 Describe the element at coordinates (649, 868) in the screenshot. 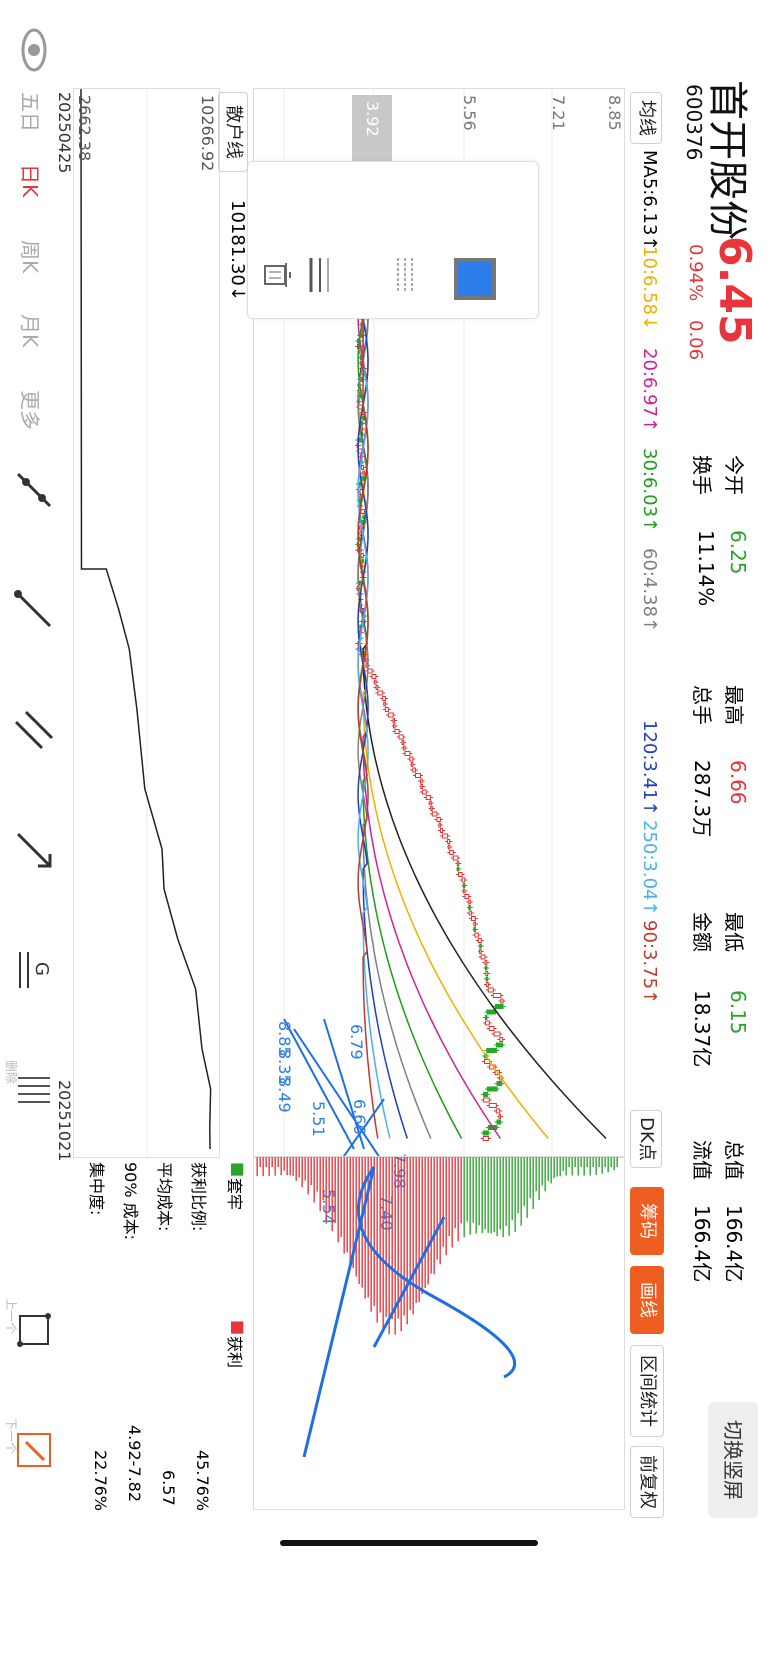

I see `ma-value: 250:3.04↑` at that location.